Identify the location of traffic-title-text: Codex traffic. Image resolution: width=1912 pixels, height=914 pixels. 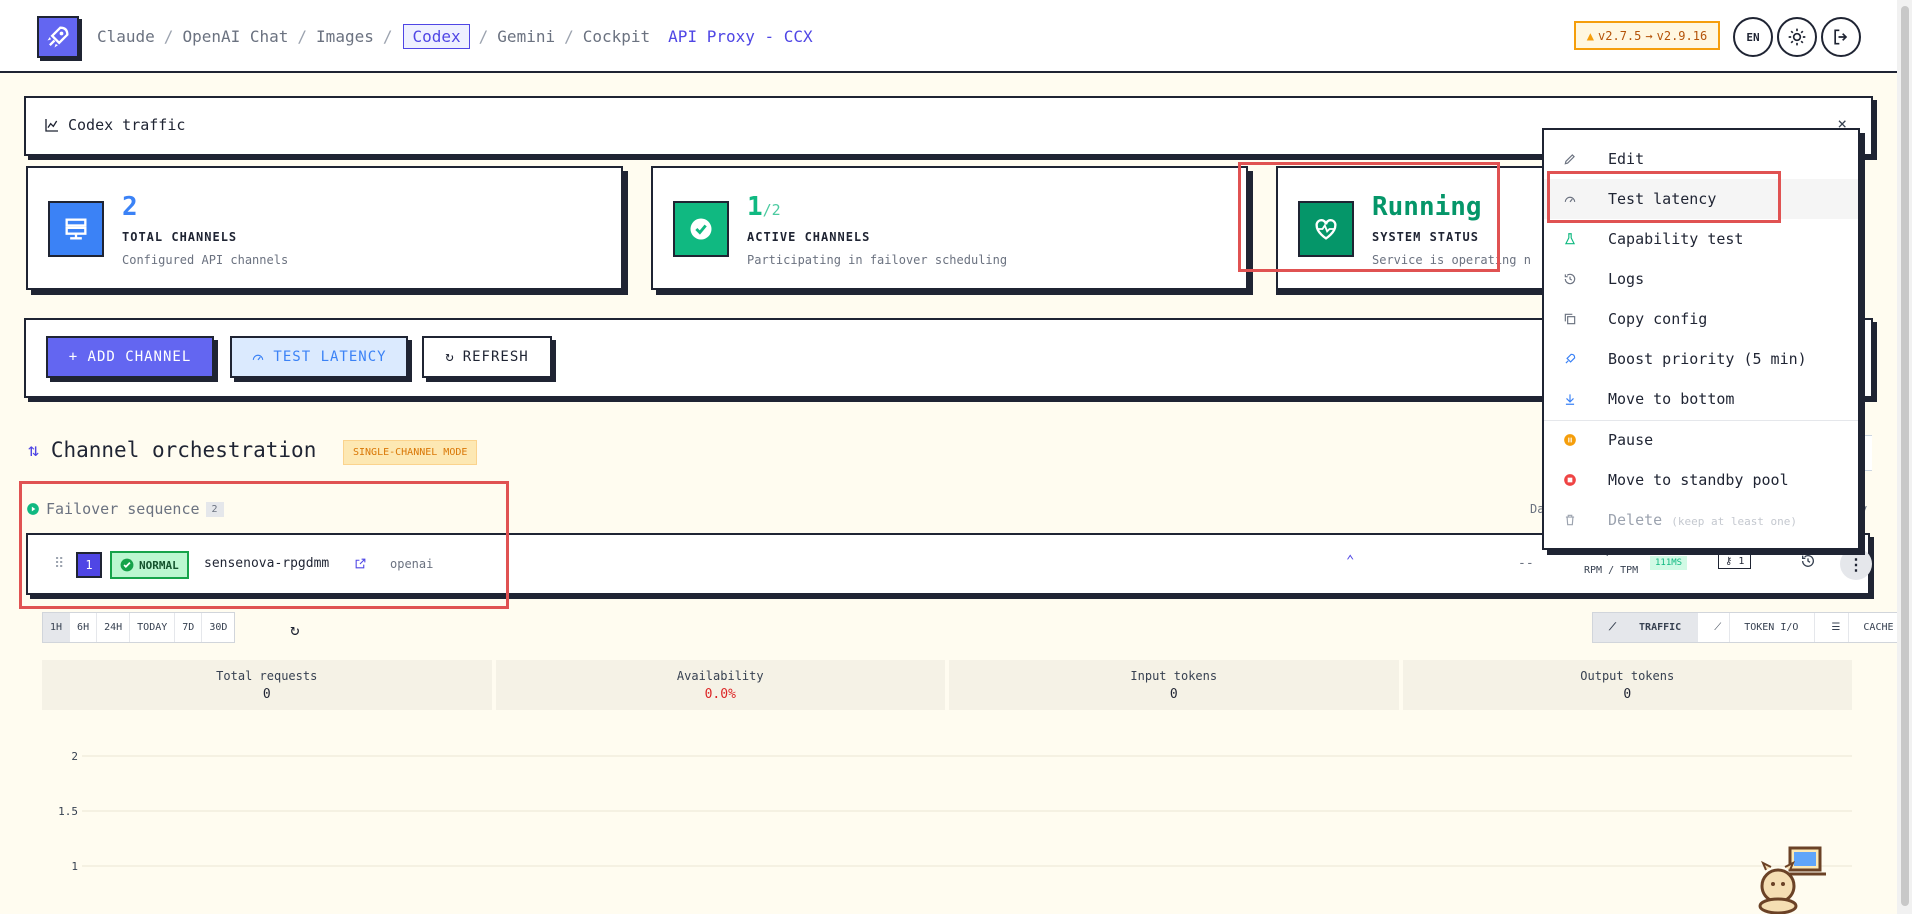
(127, 125).